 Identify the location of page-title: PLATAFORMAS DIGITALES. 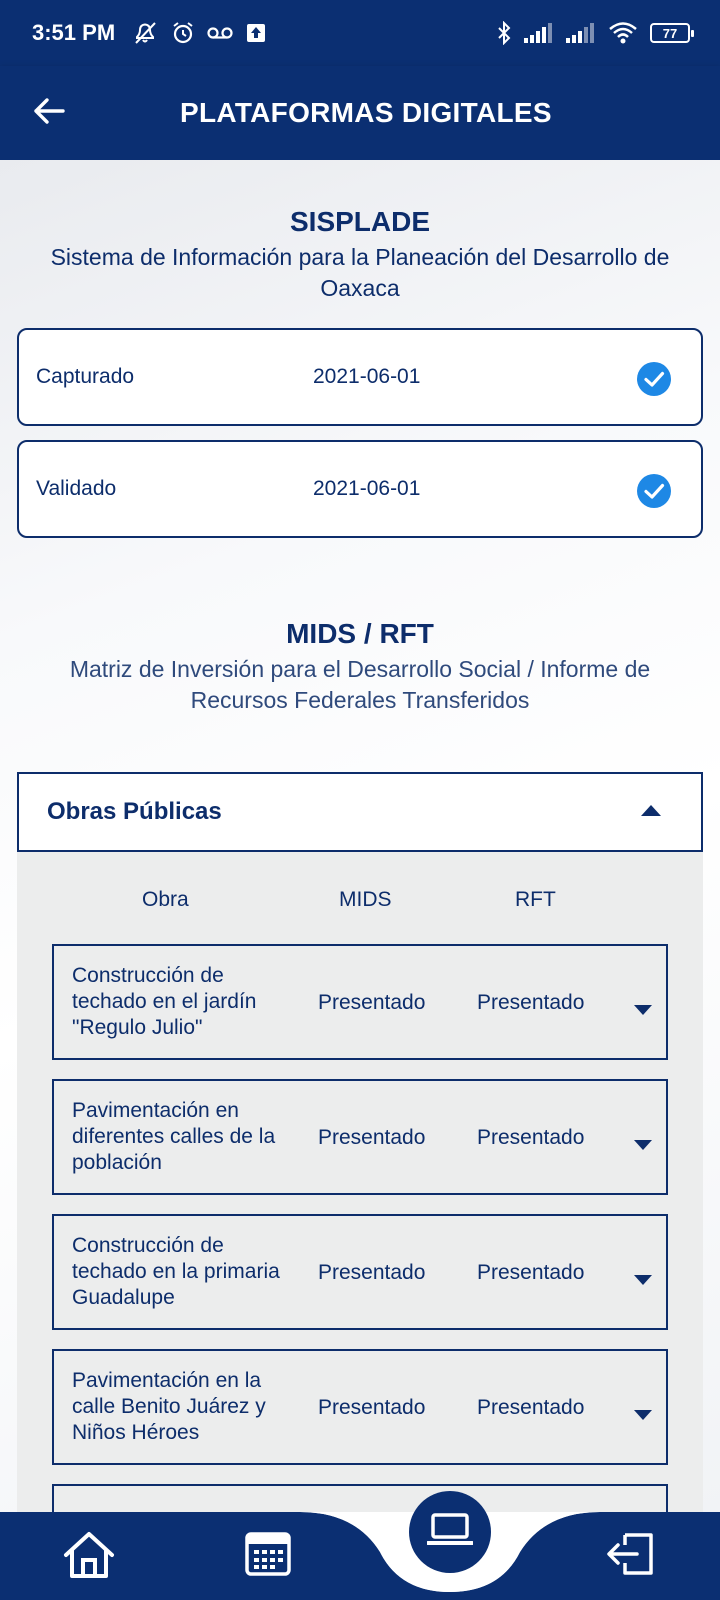
(366, 112).